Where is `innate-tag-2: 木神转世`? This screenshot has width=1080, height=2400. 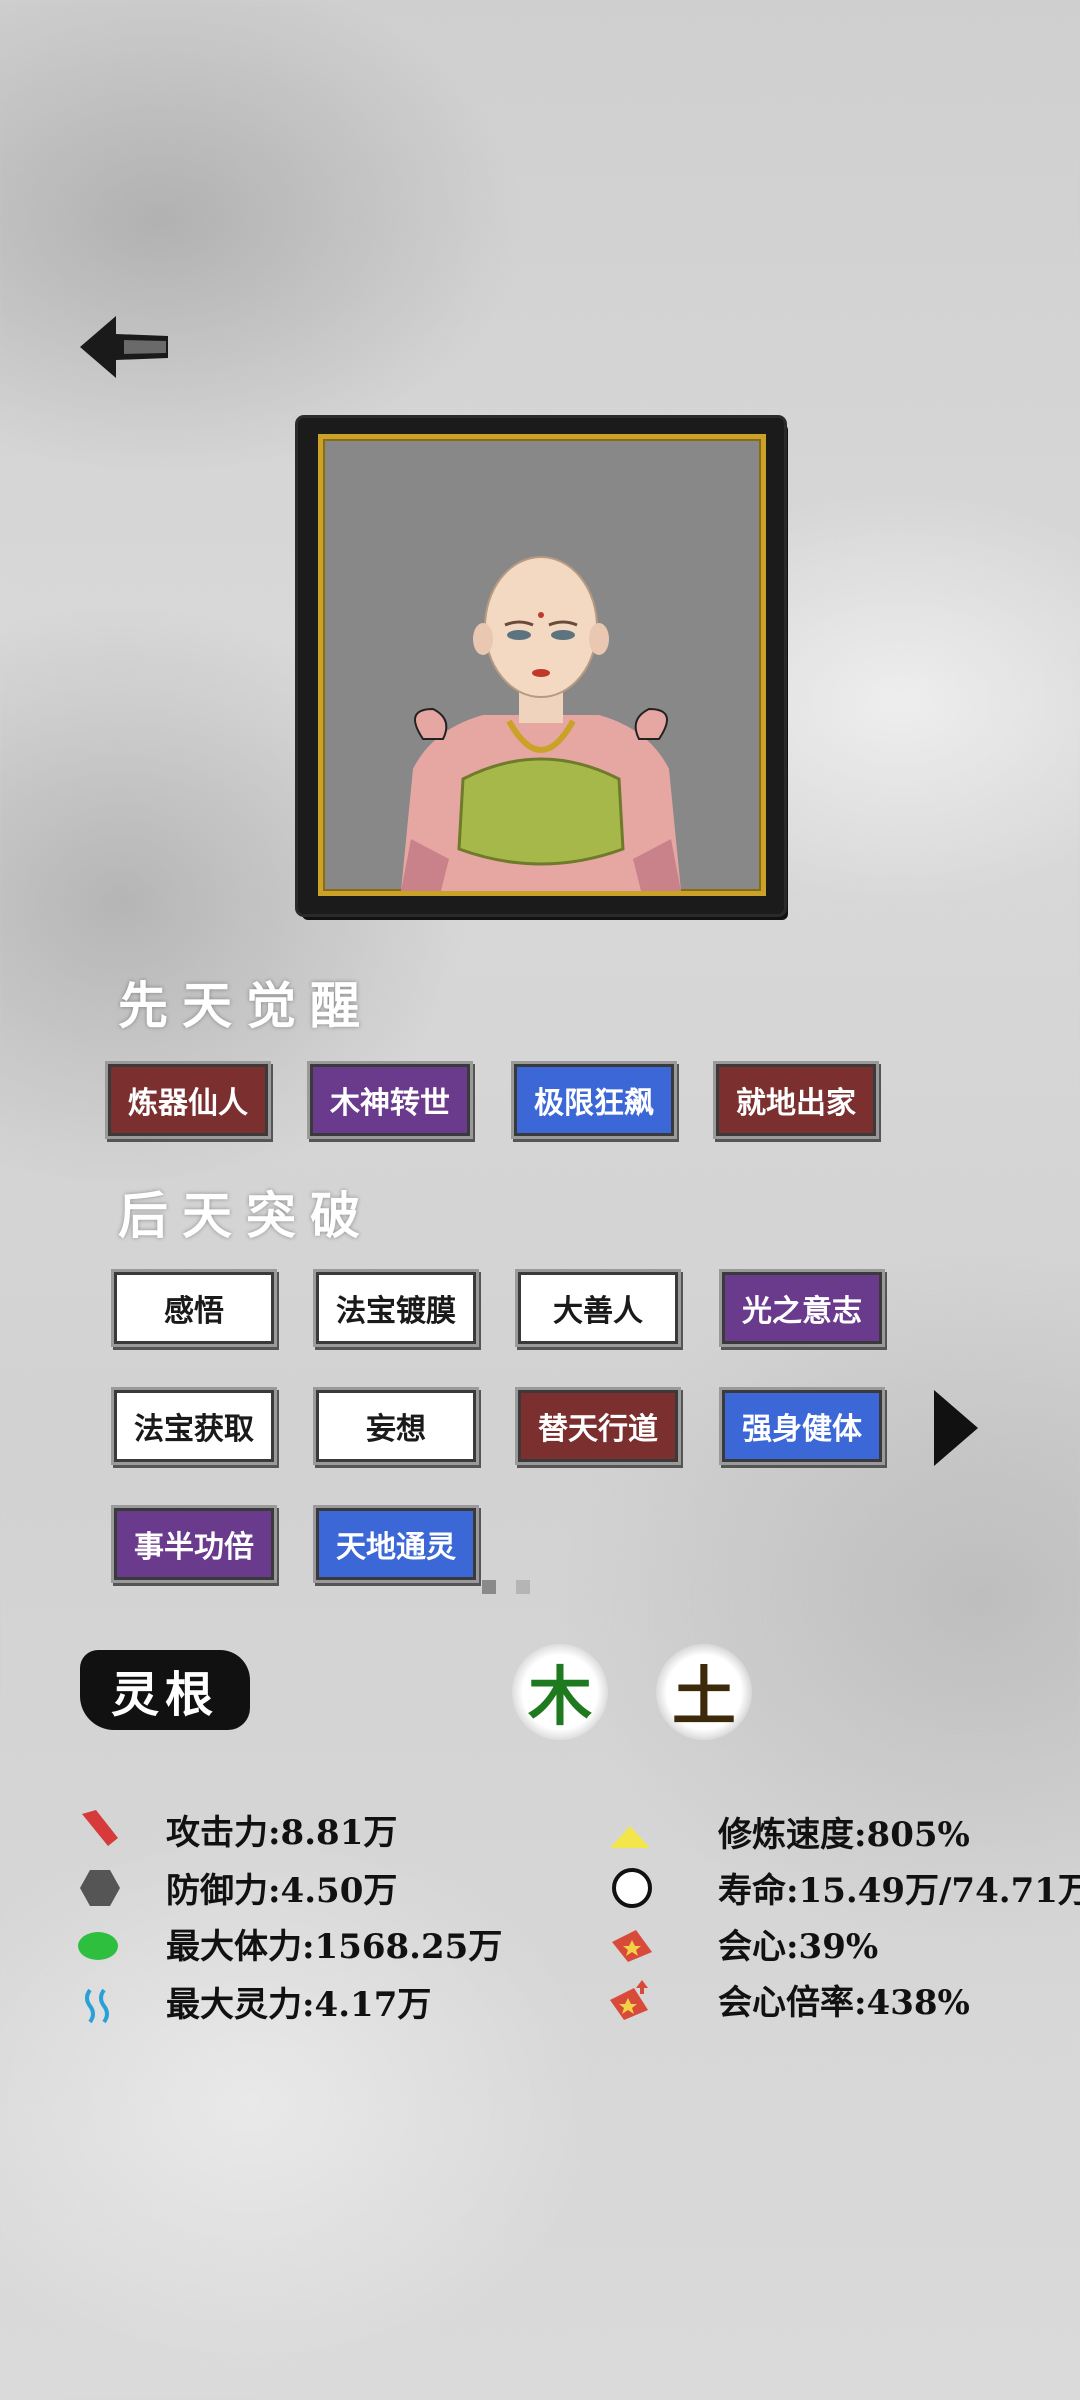
innate-tag-2: 木神转世 is located at coordinates (390, 1100).